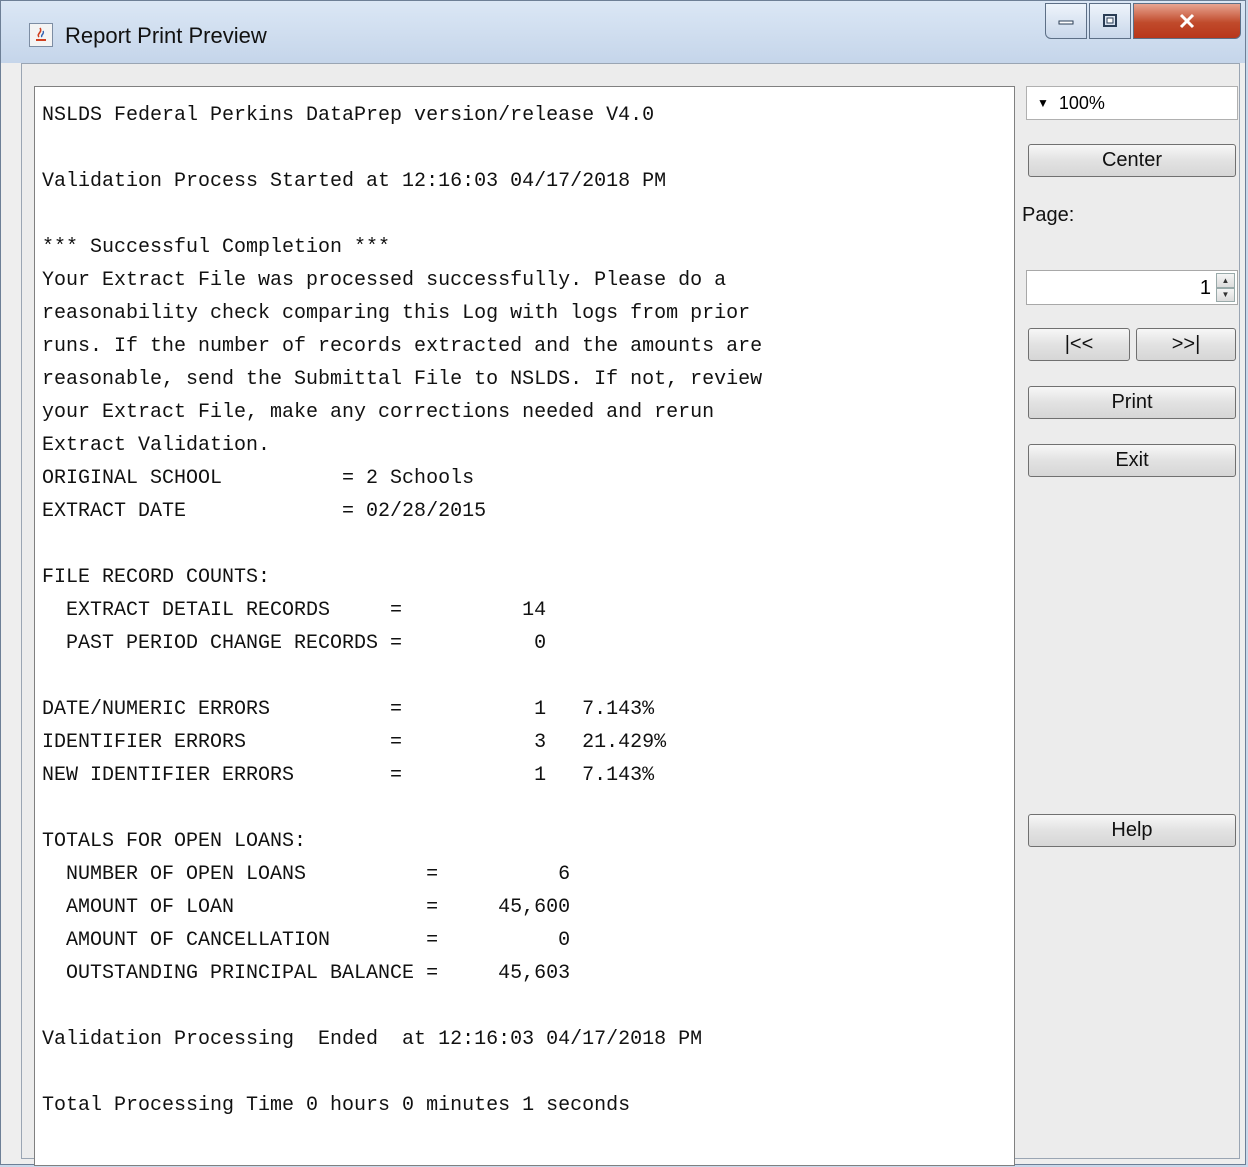 The image size is (1248, 1167). I want to click on report-line: AMOUNT OF LOAN = 45,600, so click(306, 907).